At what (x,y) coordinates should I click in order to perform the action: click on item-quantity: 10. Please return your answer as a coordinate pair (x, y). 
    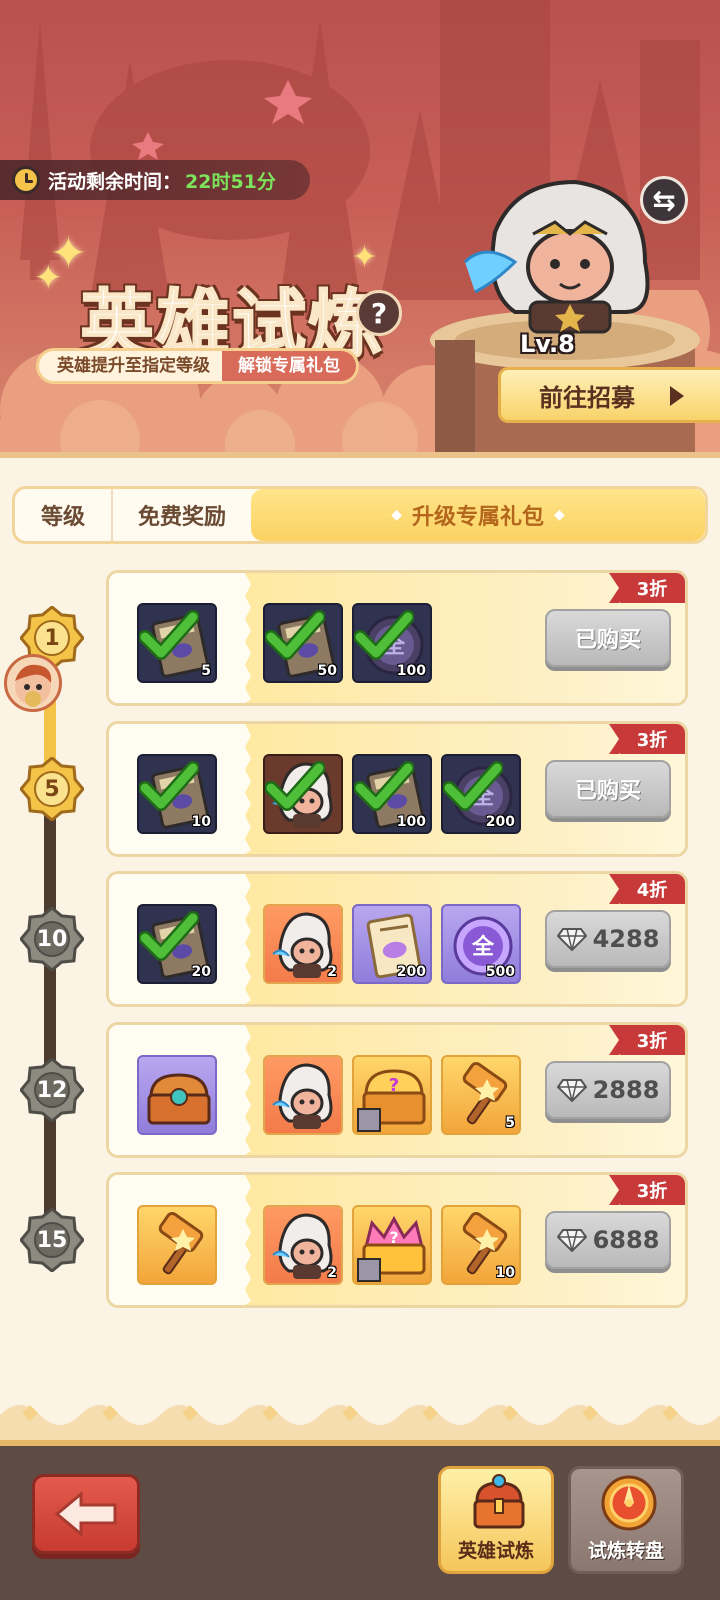
    Looking at the image, I should click on (201, 822).